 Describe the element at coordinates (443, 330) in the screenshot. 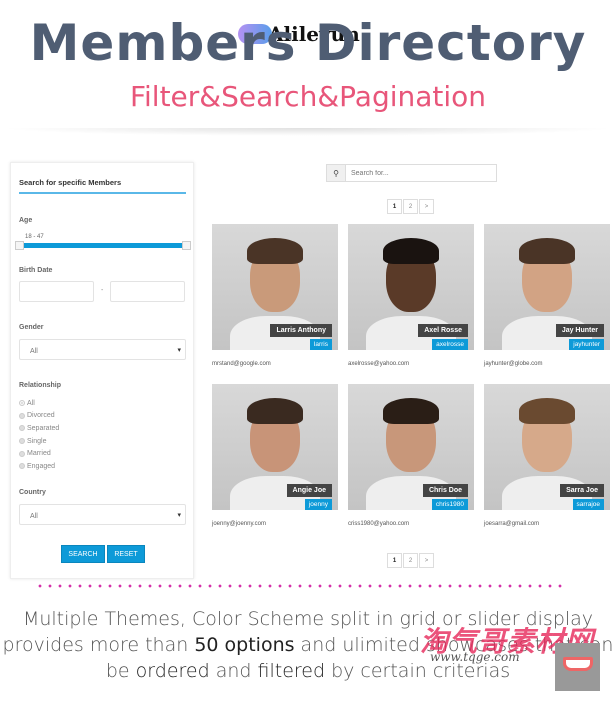

I see `member-name: Axel Rosse` at that location.